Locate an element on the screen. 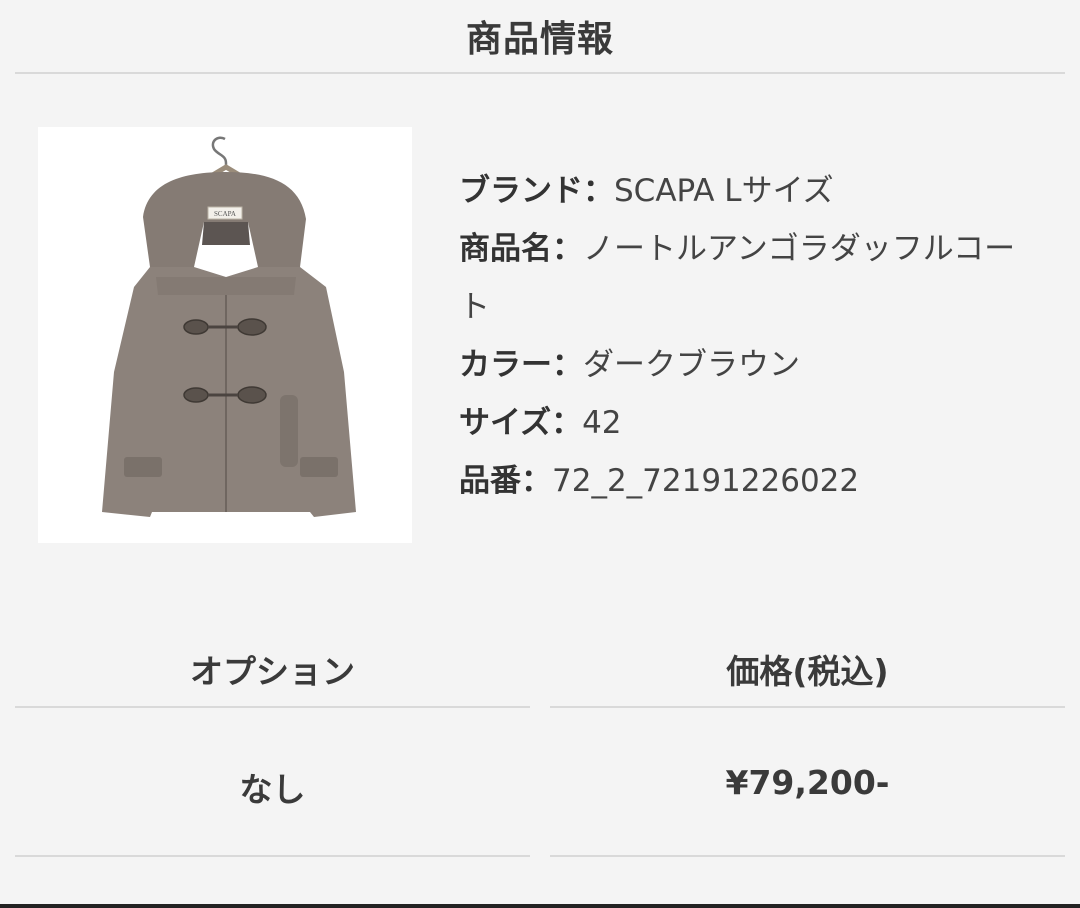 Image resolution: width=1080 pixels, height=908 pixels. bottom-edge is located at coordinates (540, 906).